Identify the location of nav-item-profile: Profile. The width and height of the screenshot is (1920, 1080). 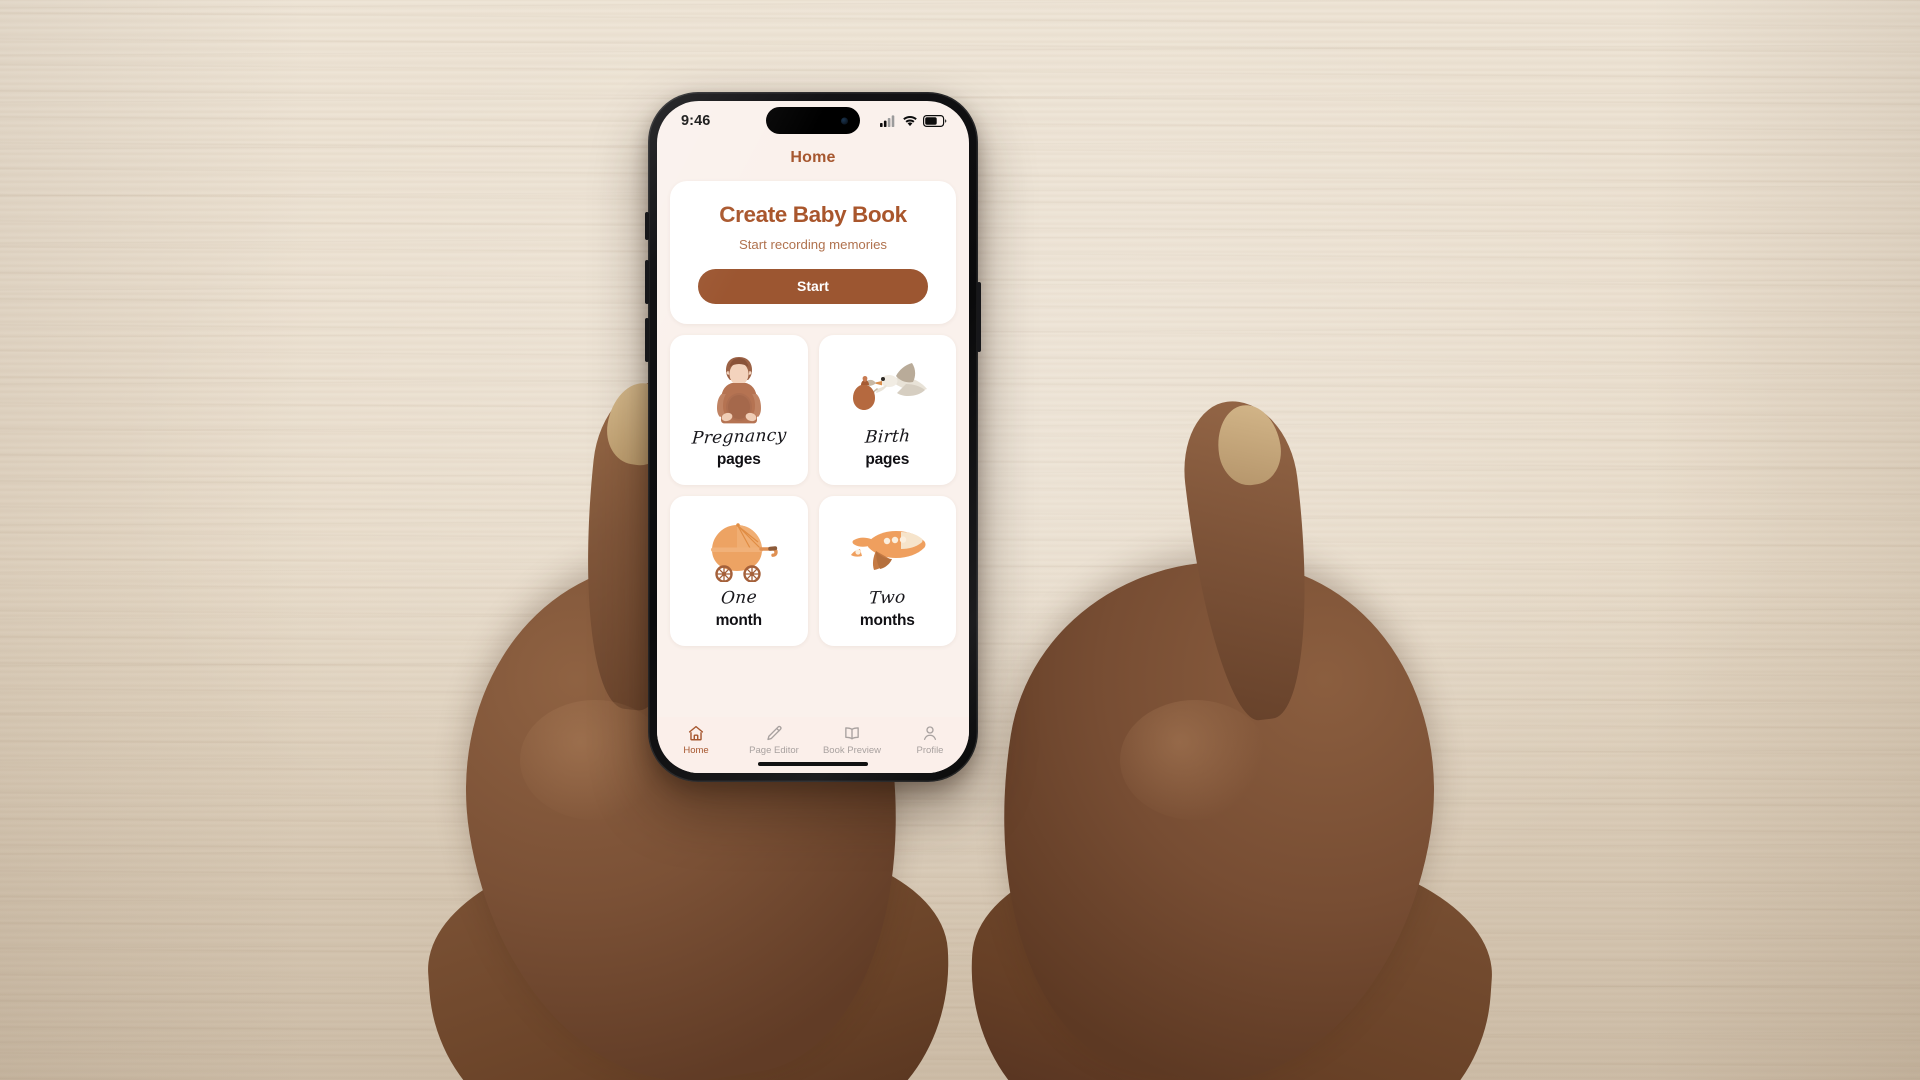
(930, 740).